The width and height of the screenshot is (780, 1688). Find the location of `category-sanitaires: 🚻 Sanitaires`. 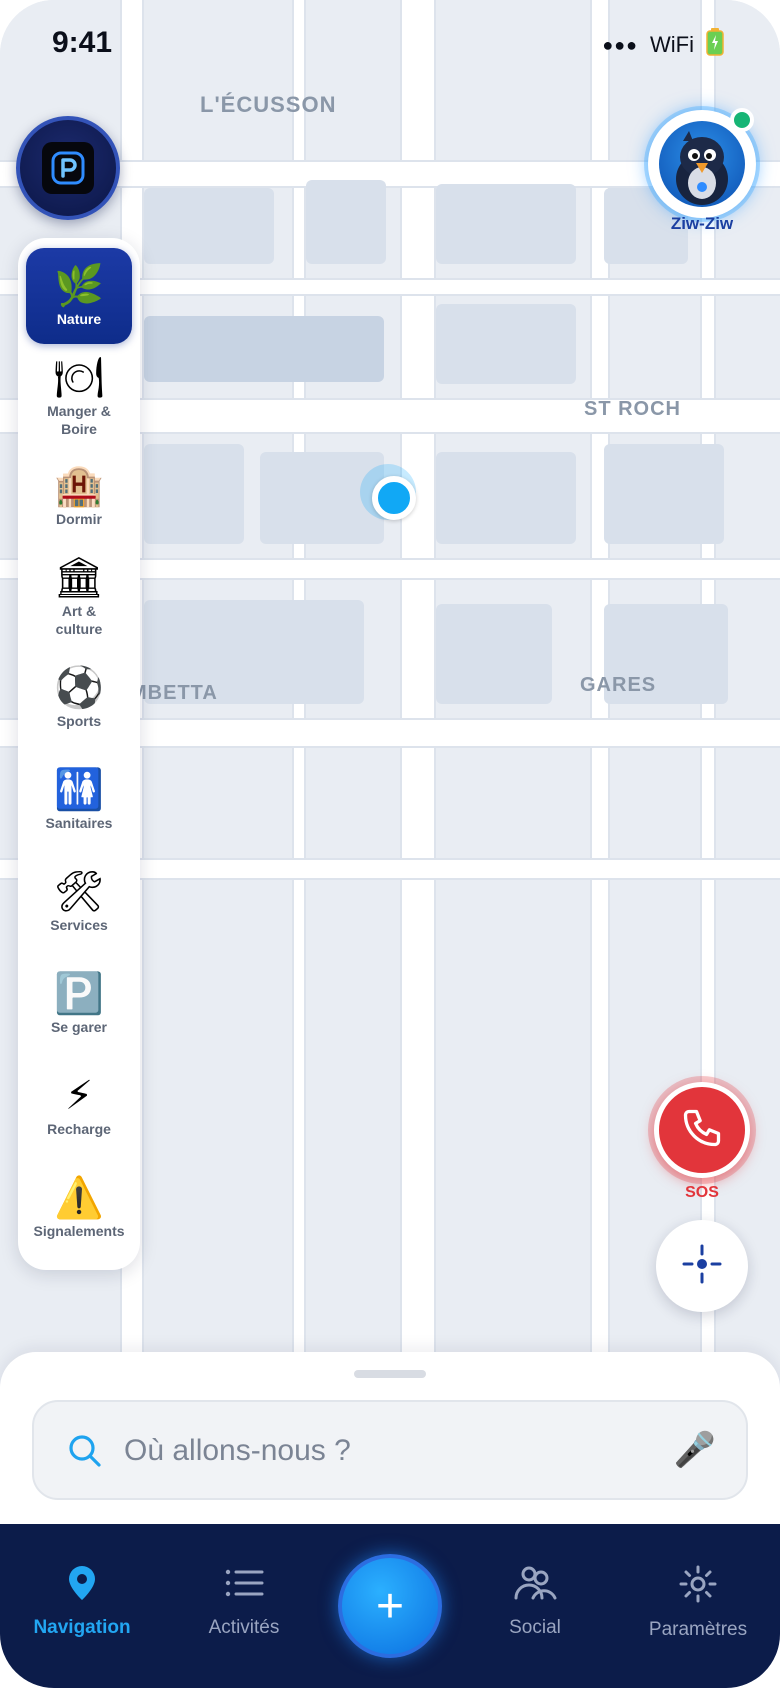

category-sanitaires: 🚻 Sanitaires is located at coordinates (79, 800).